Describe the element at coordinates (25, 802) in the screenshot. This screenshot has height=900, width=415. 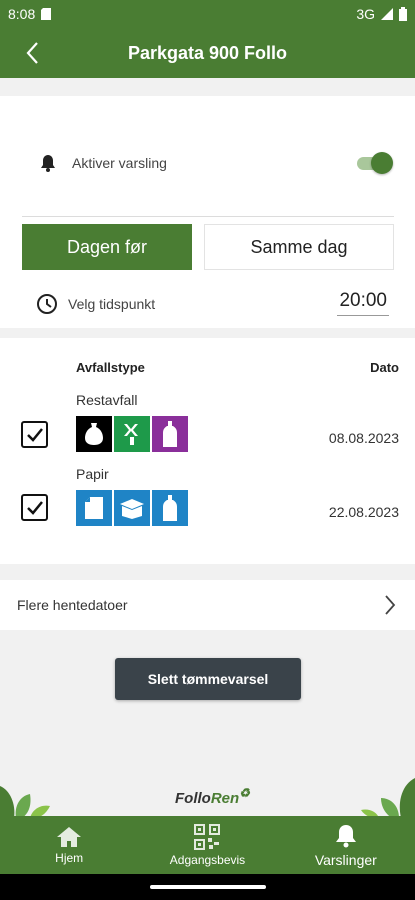
I see `leaves-decoration-left` at that location.